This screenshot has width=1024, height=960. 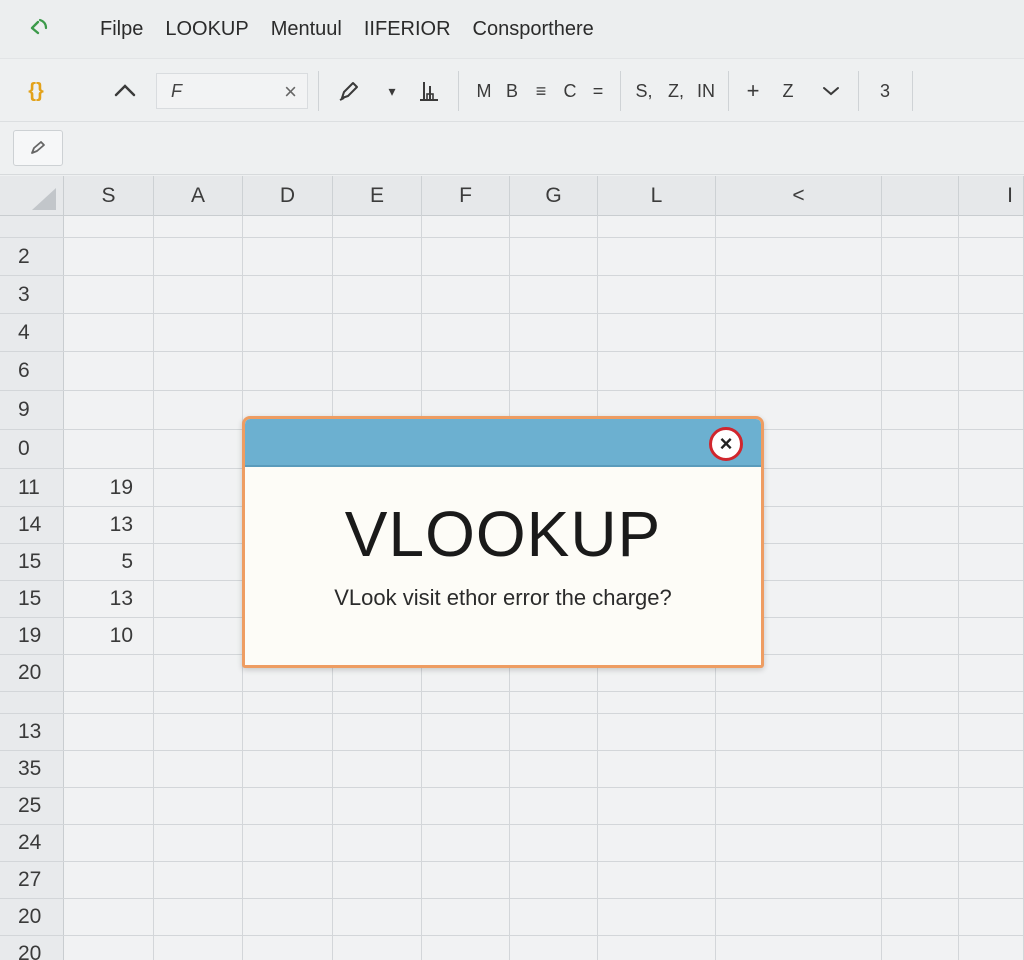 I want to click on row-header: 35, so click(x=32, y=769).